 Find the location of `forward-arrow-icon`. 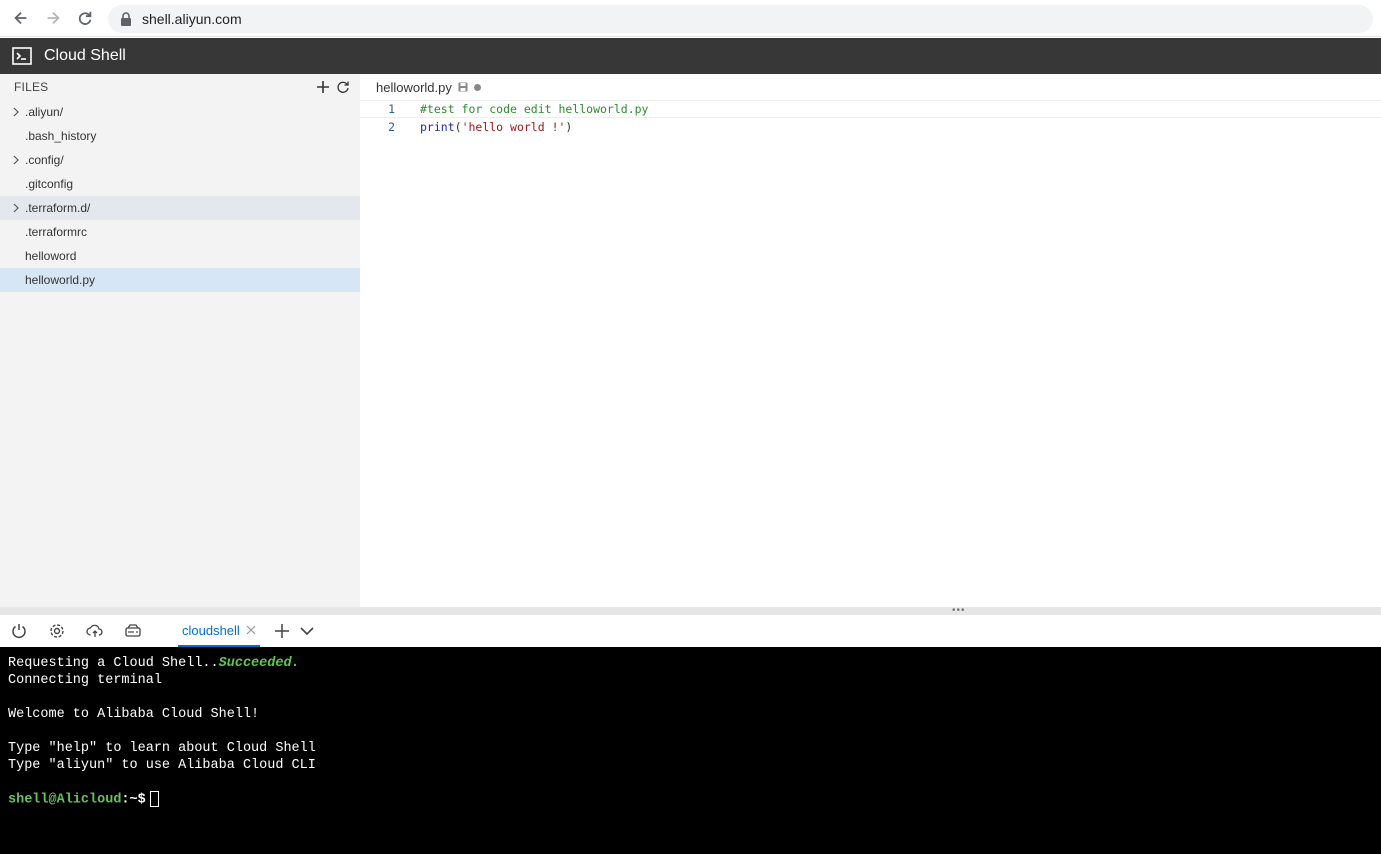

forward-arrow-icon is located at coordinates (53, 18).